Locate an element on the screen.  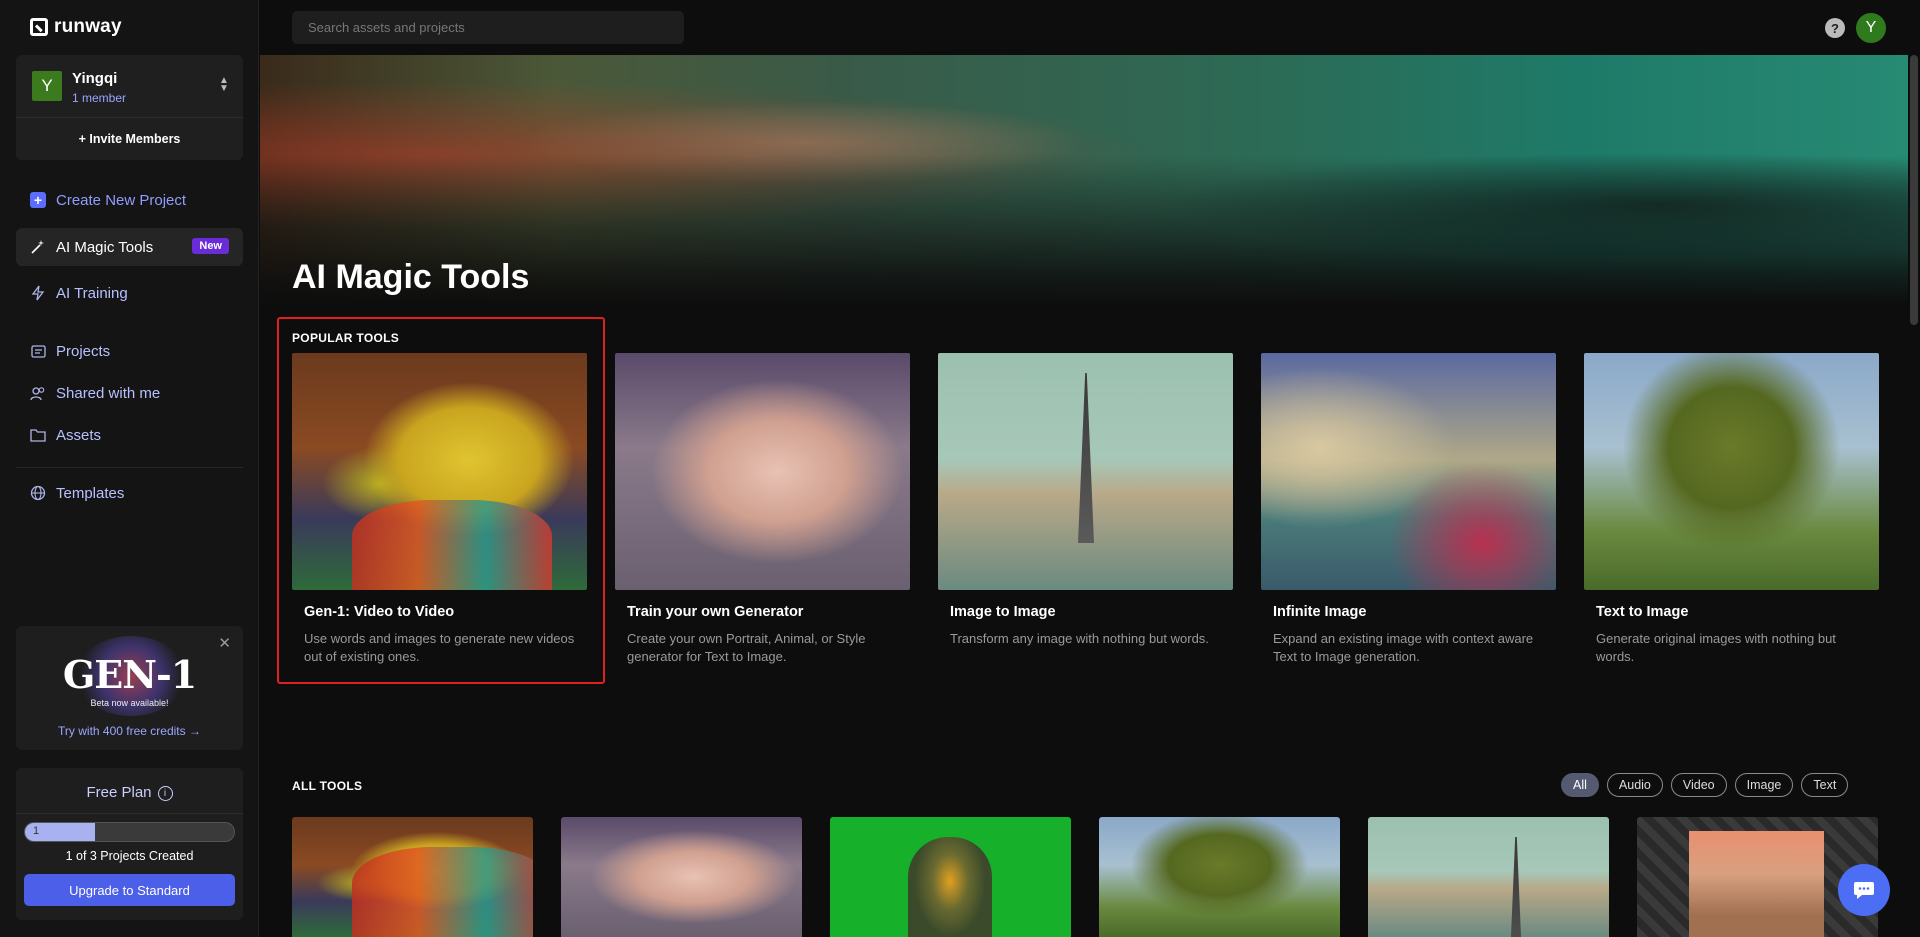
tool-title: Image to Image is located at coordinates (1003, 612).